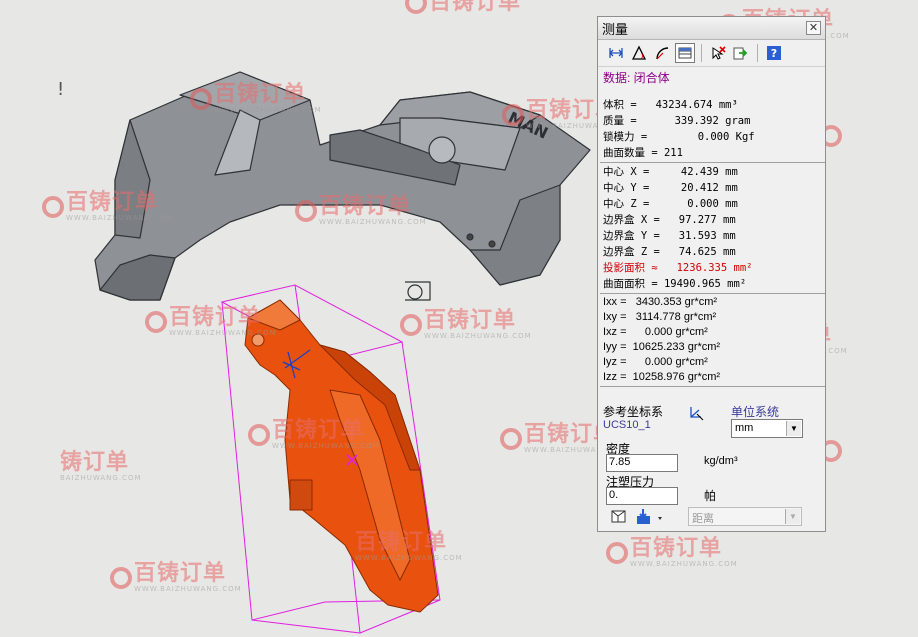 The width and height of the screenshot is (918, 637). I want to click on arc-button, so click(662, 53).